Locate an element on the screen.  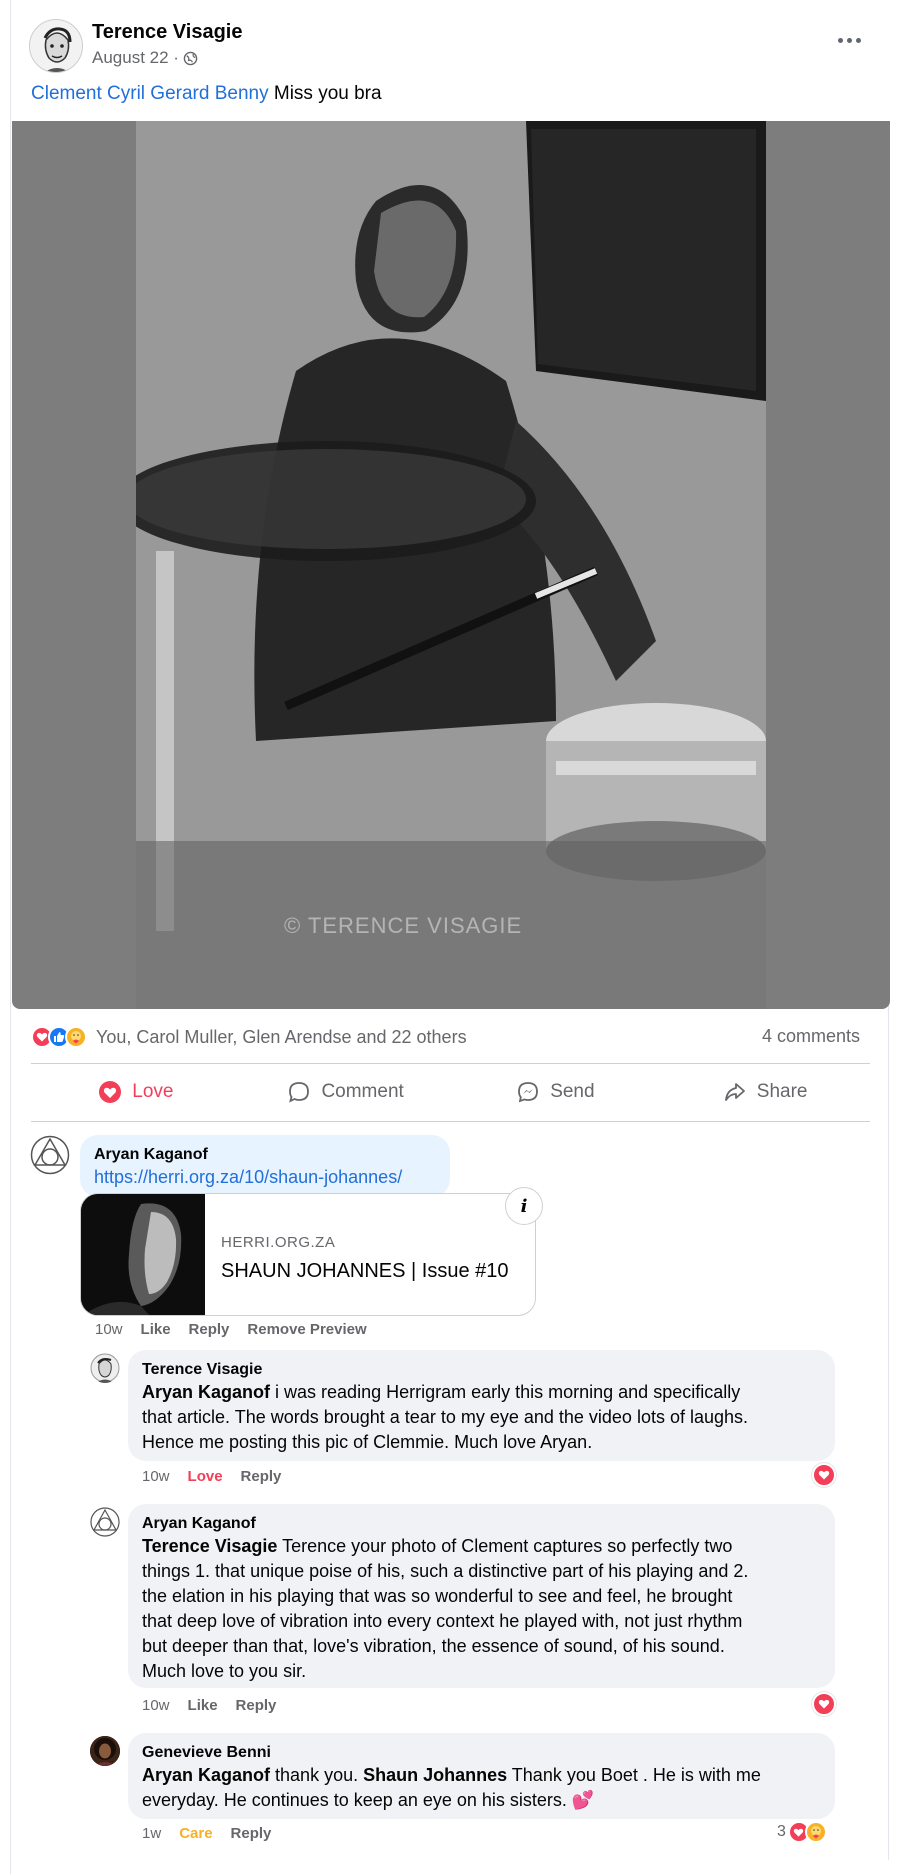
comment-meta: 1w Care Reply is located at coordinates (206, 1833).